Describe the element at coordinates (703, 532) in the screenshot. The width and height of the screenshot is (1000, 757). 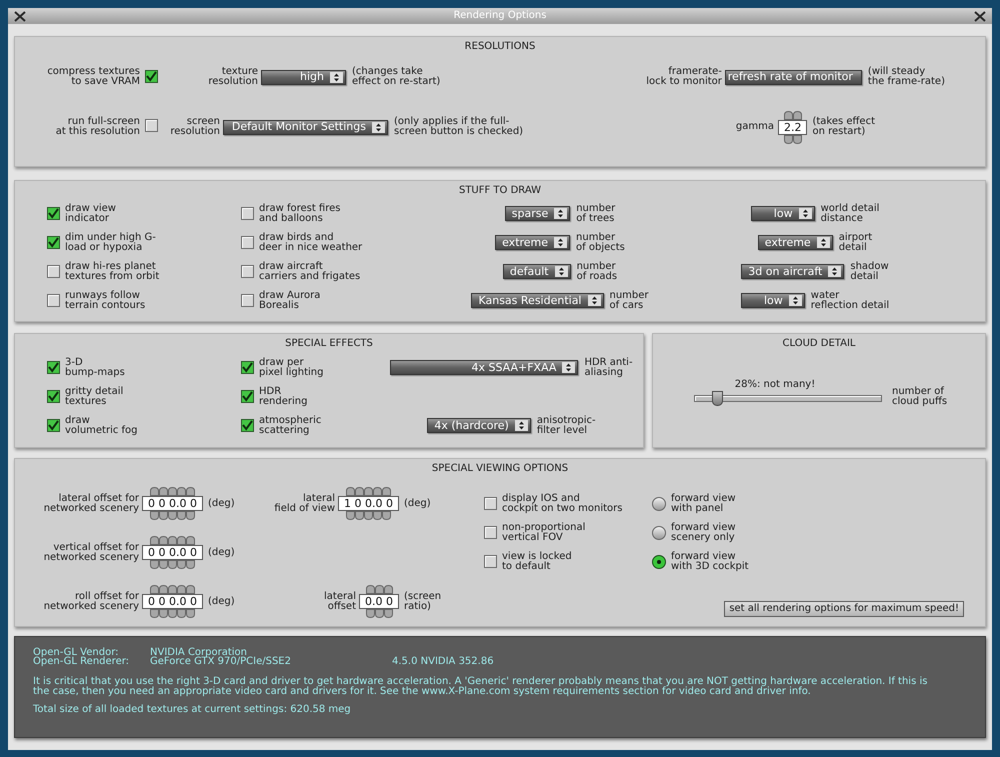
I see `label: forward view scenery only` at that location.